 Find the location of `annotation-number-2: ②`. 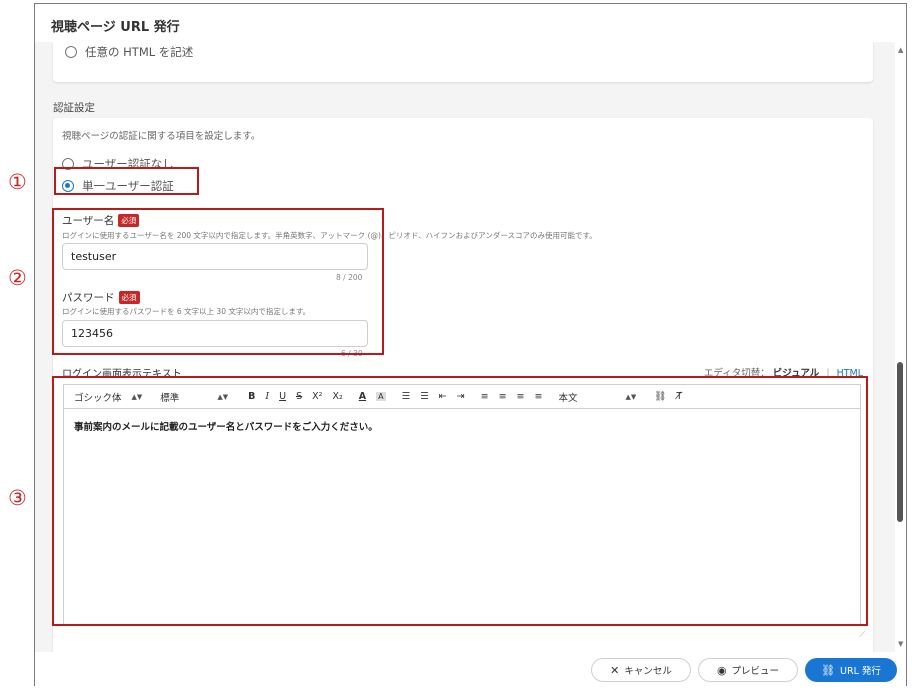

annotation-number-2: ② is located at coordinates (17, 278).